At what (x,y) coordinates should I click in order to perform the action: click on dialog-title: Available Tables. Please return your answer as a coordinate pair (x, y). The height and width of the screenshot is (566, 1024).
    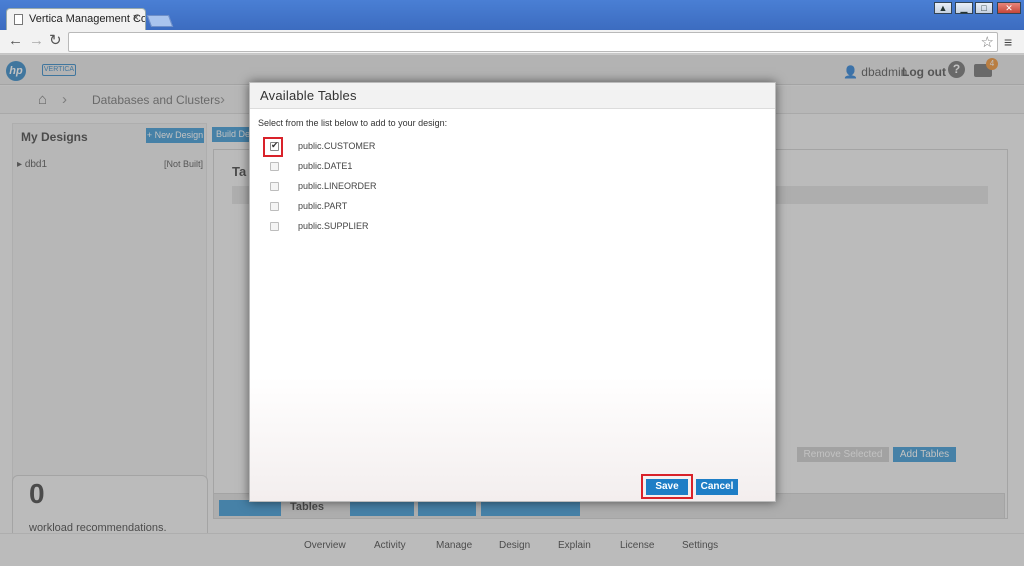
    Looking at the image, I should click on (308, 95).